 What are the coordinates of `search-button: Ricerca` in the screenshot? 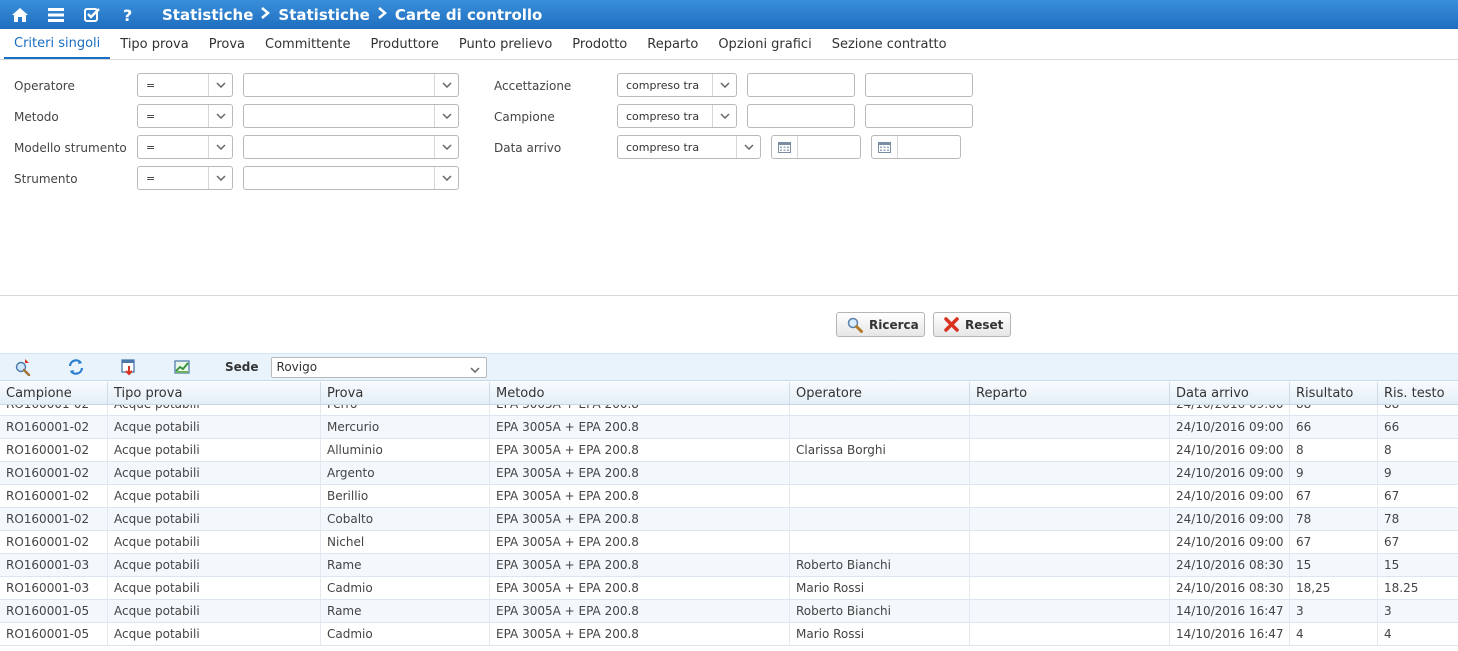 It's located at (880, 324).